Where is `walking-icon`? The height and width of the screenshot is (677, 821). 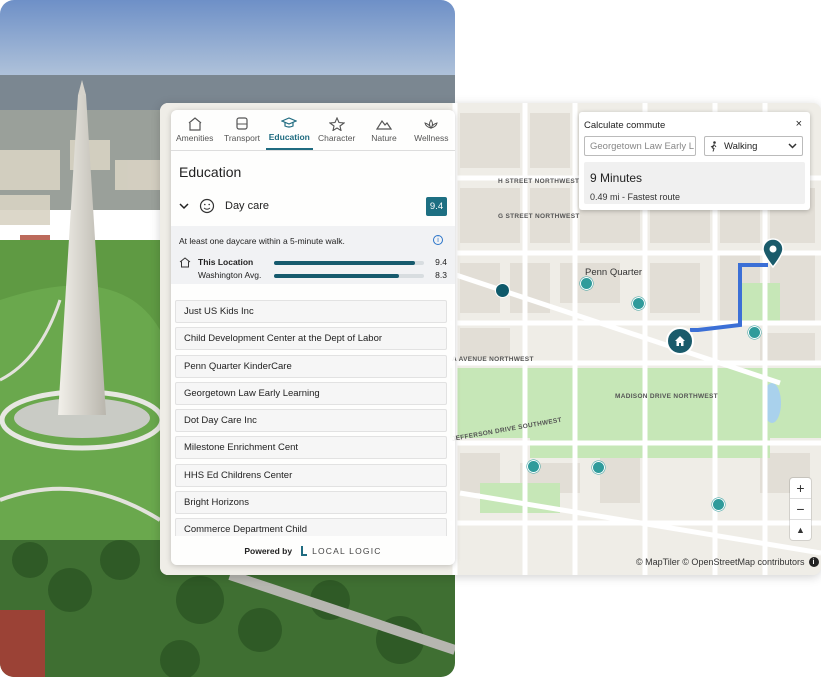 walking-icon is located at coordinates (713, 146).